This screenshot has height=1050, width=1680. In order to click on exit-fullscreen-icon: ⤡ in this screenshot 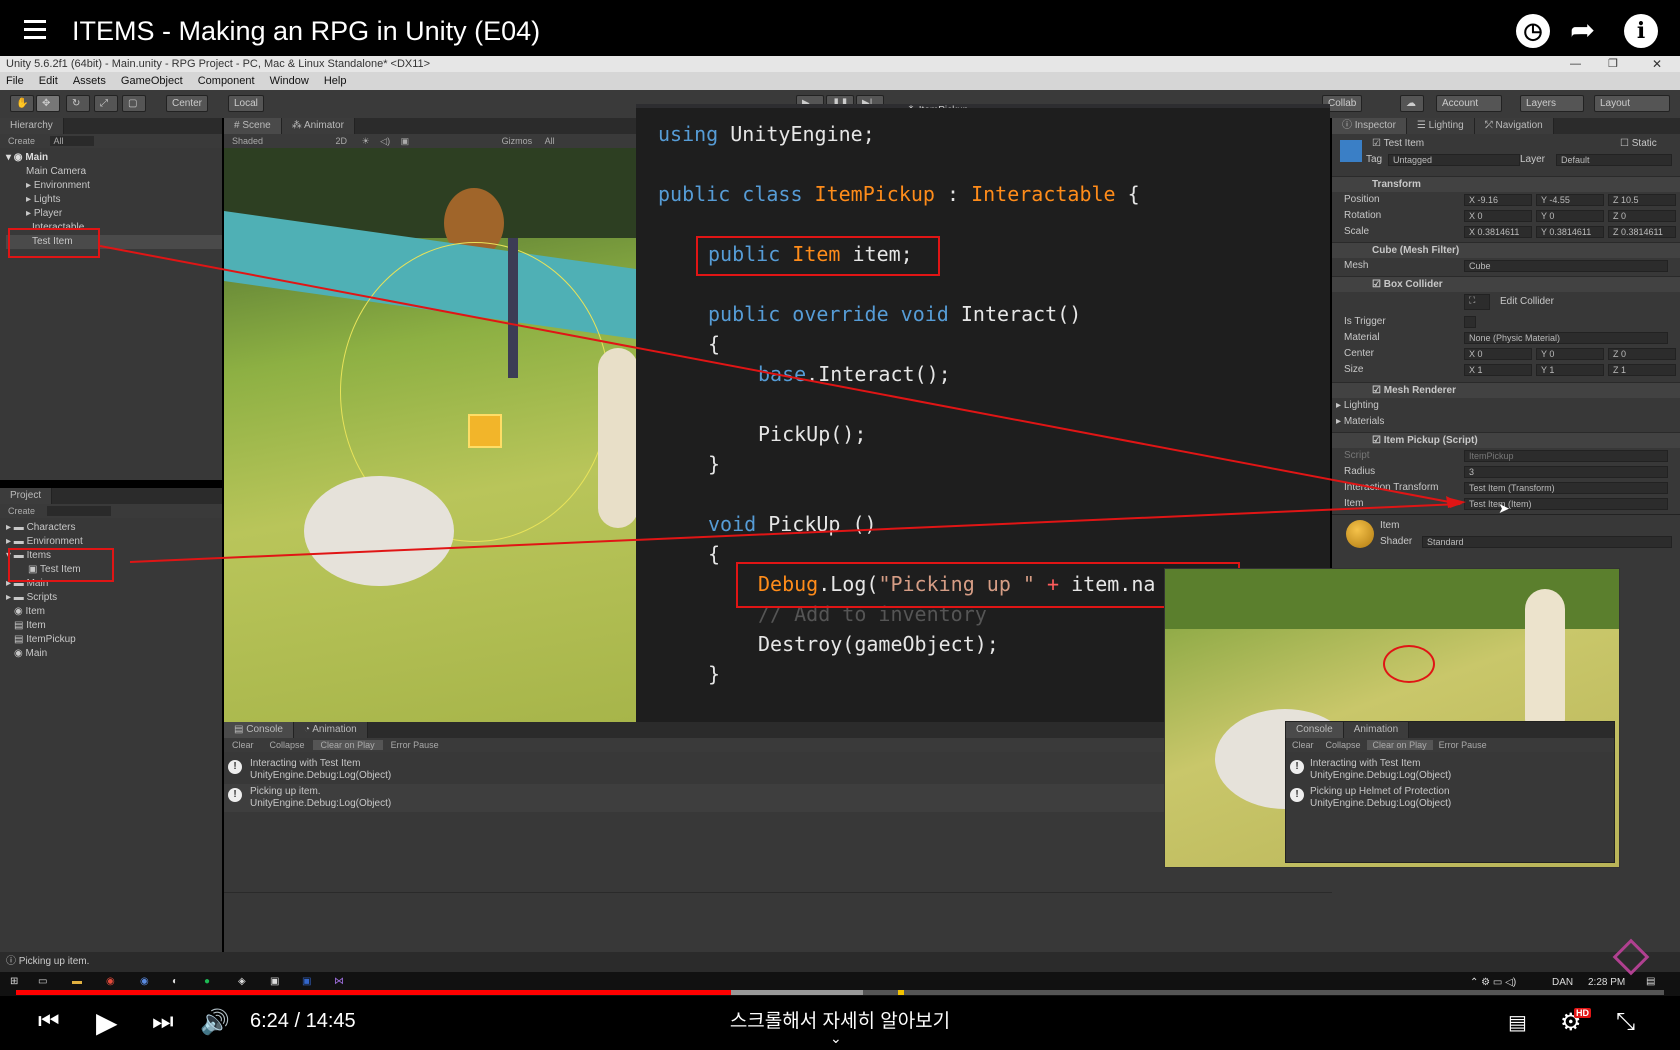, I will do `click(1625, 1022)`.